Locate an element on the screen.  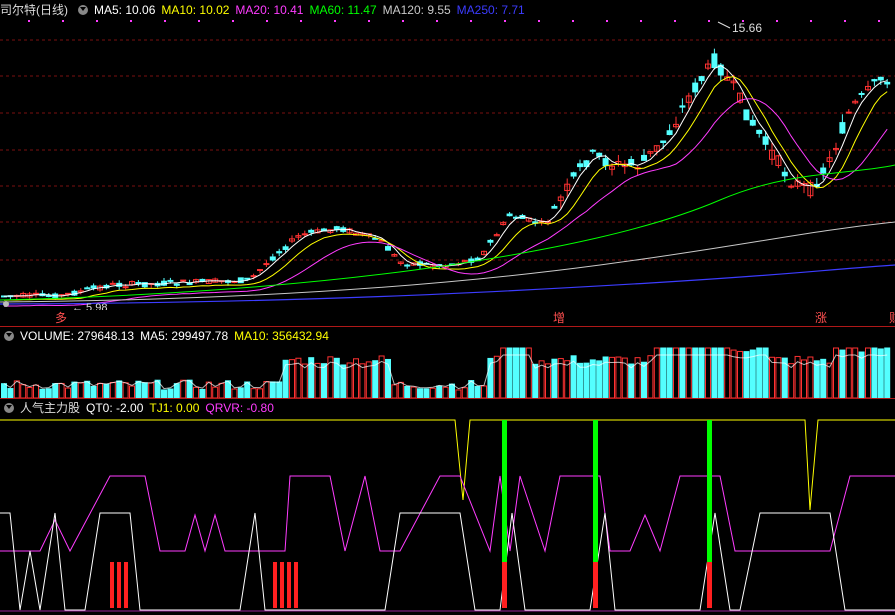
tj1-line is located at coordinates (447, 465).